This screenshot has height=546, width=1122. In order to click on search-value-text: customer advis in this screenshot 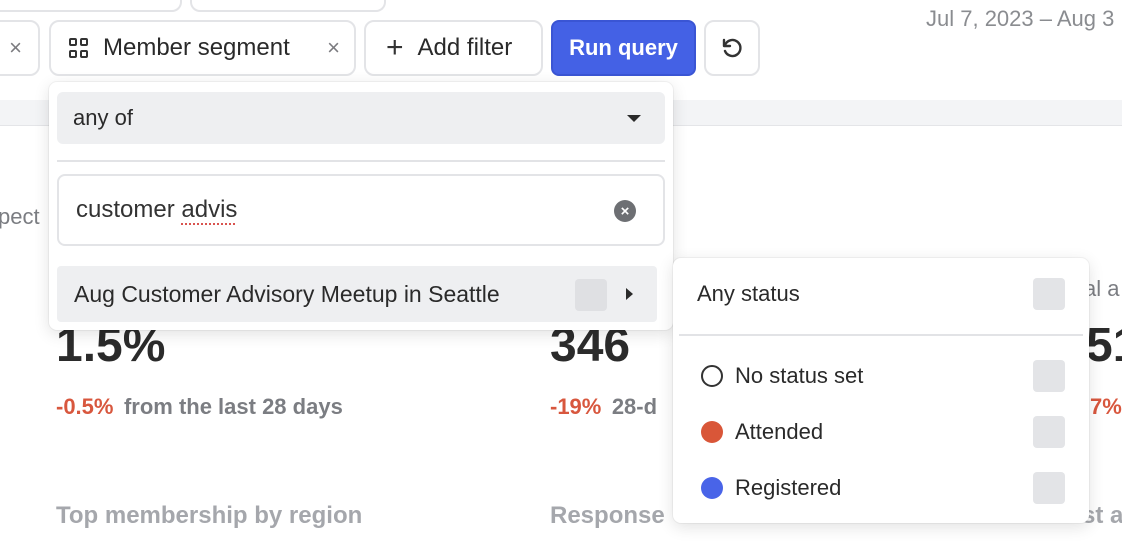, I will do `click(156, 210)`.